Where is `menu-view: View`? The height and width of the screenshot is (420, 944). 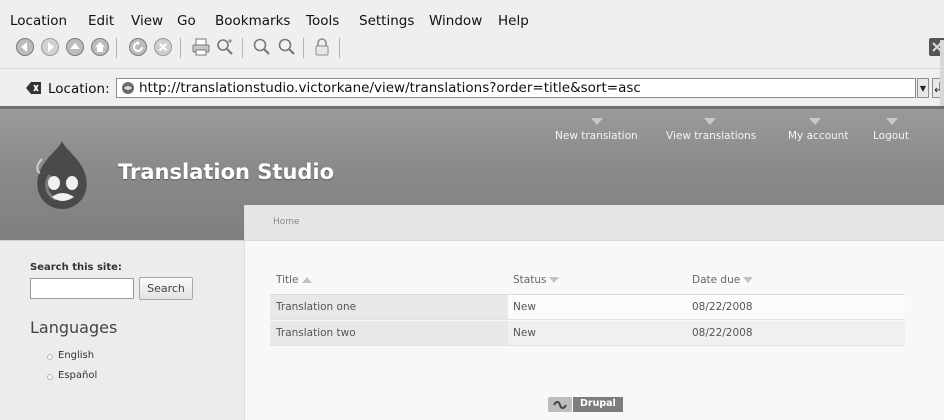 menu-view: View is located at coordinates (147, 21).